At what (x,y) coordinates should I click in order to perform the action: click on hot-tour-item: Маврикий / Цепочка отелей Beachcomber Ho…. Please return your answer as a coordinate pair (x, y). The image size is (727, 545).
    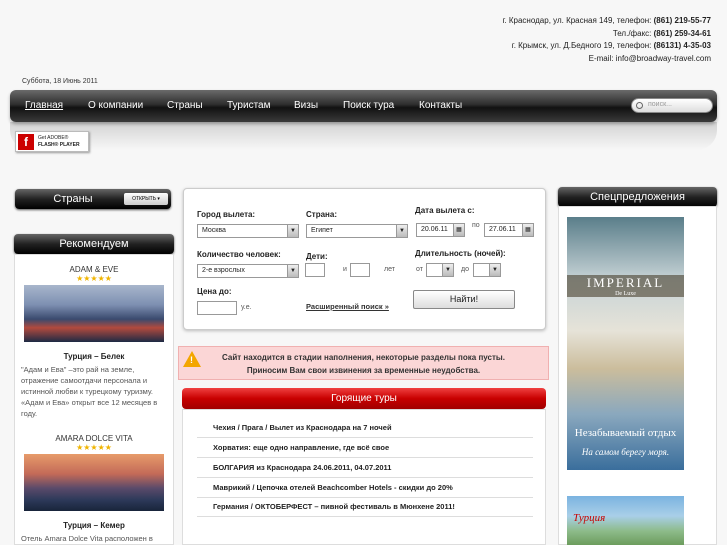
    Looking at the image, I should click on (333, 487).